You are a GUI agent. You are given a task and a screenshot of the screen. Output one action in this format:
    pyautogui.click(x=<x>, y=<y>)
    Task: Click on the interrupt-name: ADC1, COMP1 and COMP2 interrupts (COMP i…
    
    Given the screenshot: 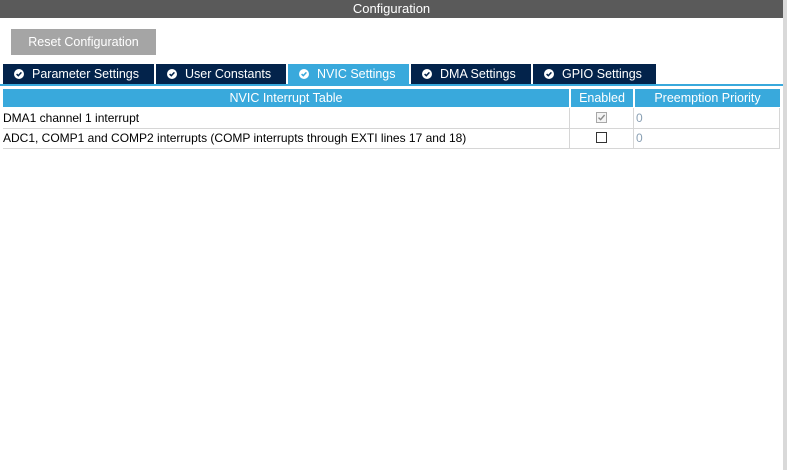 What is the action you would take?
    pyautogui.click(x=235, y=138)
    